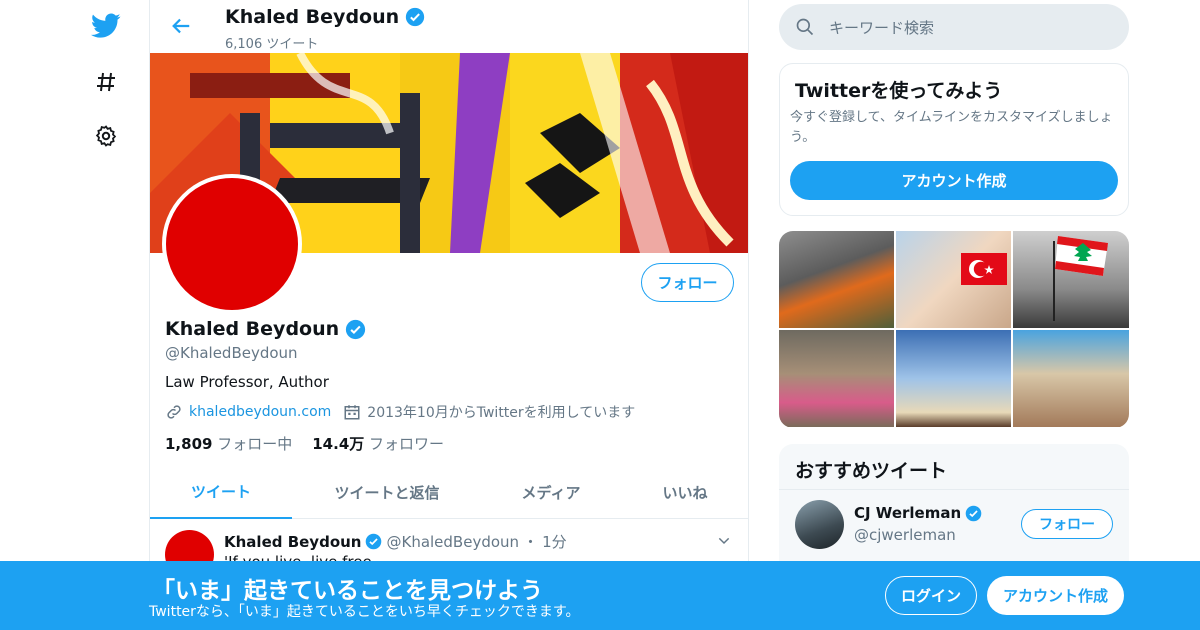  I want to click on profile-tabs: ツイート ツイートと返信 メディア いいね, so click(449, 492).